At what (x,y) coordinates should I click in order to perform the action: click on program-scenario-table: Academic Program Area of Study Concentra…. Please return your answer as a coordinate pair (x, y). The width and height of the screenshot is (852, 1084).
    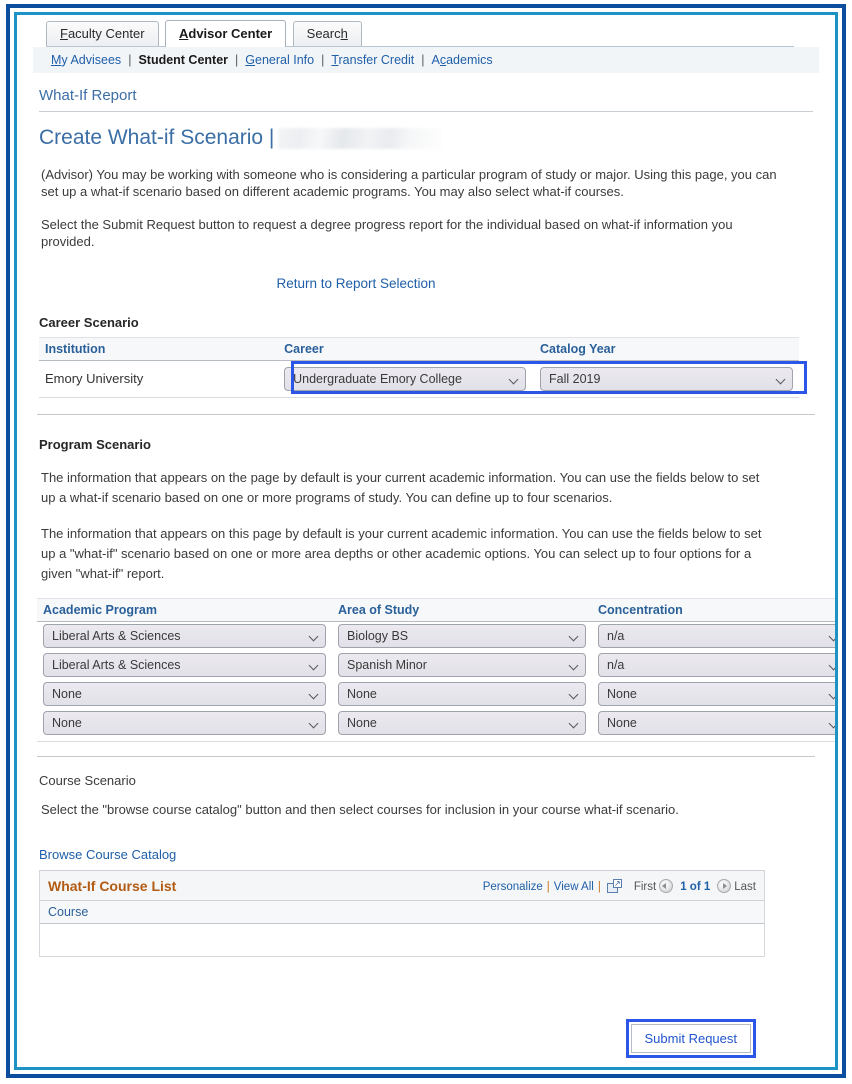
    Looking at the image, I should click on (436, 670).